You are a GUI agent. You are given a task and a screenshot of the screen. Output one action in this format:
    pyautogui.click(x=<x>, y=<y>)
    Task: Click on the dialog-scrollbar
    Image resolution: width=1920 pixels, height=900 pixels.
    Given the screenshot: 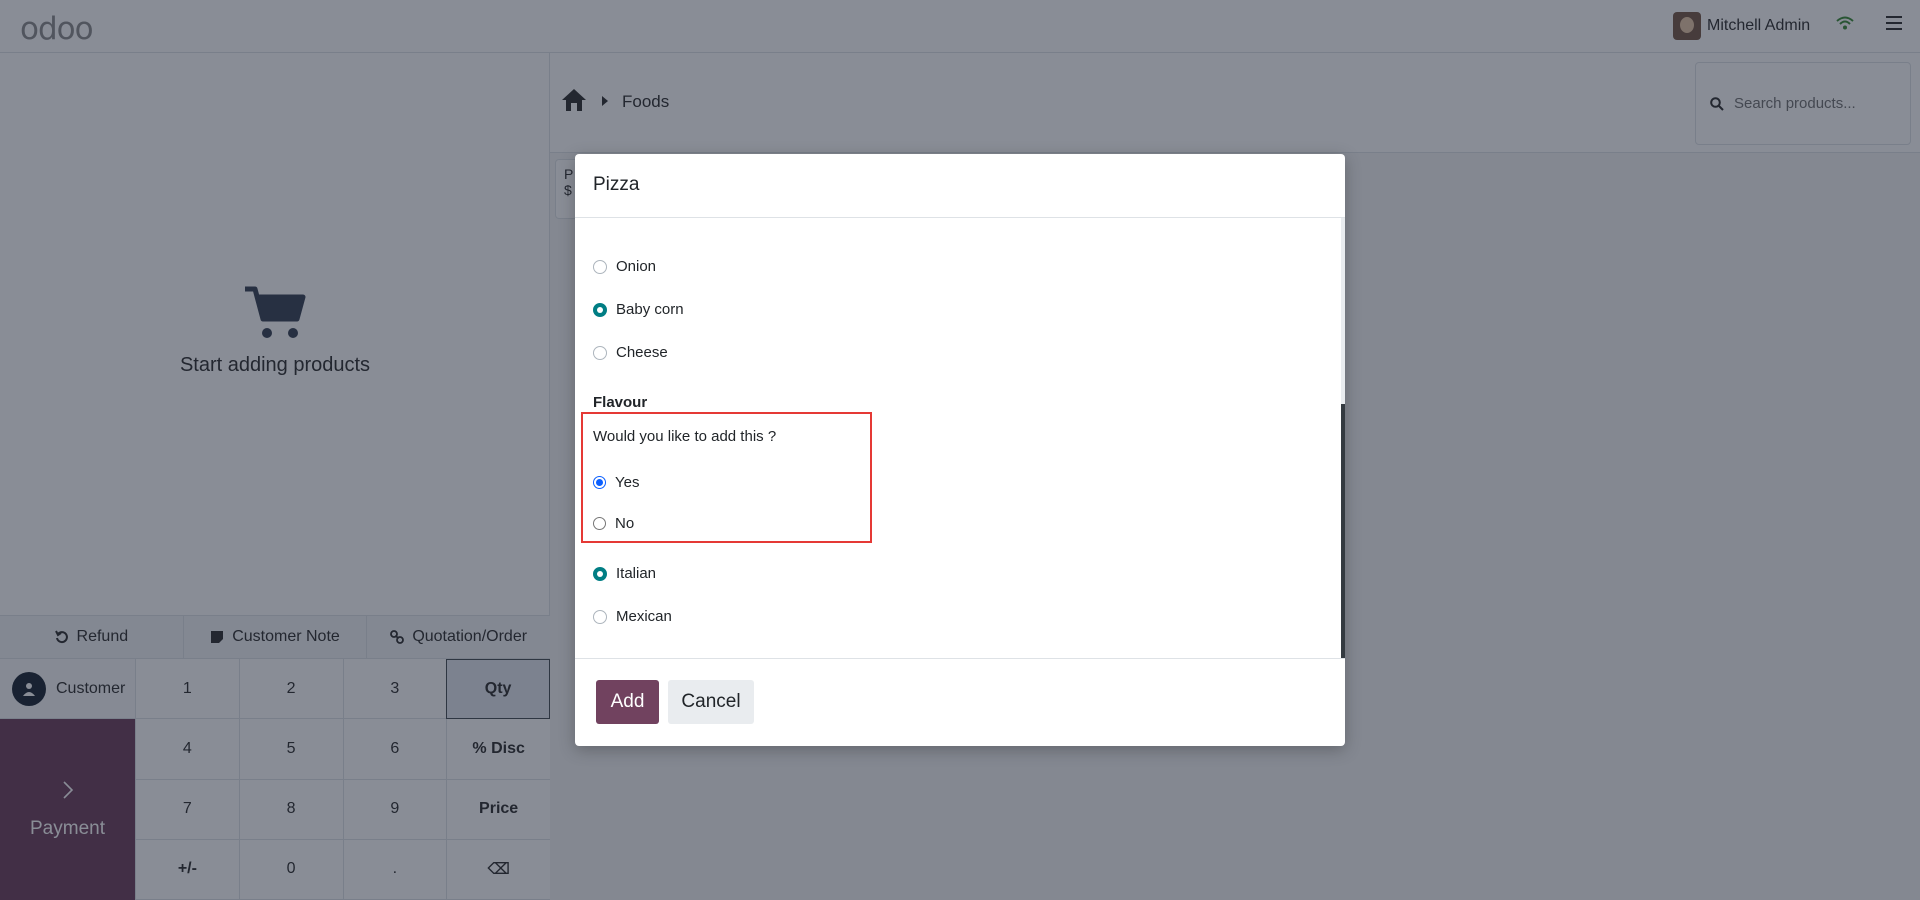 What is the action you would take?
    pyautogui.click(x=1343, y=438)
    